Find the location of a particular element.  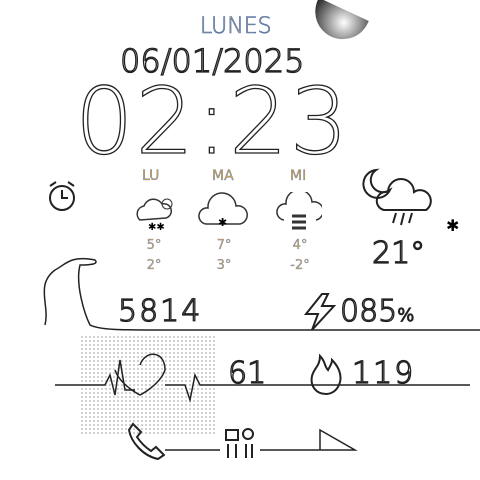

forecast-day-label: MI is located at coordinates (298, 176).